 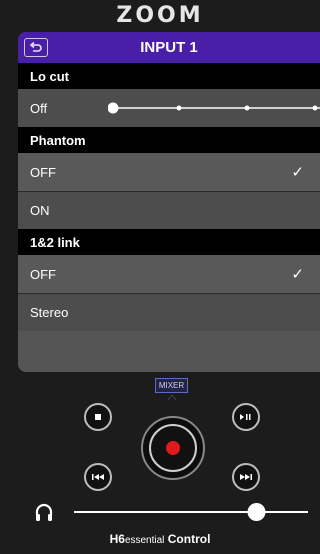 What do you see at coordinates (43, 274) in the screenshot?
I see `link-off-label: OFF` at bounding box center [43, 274].